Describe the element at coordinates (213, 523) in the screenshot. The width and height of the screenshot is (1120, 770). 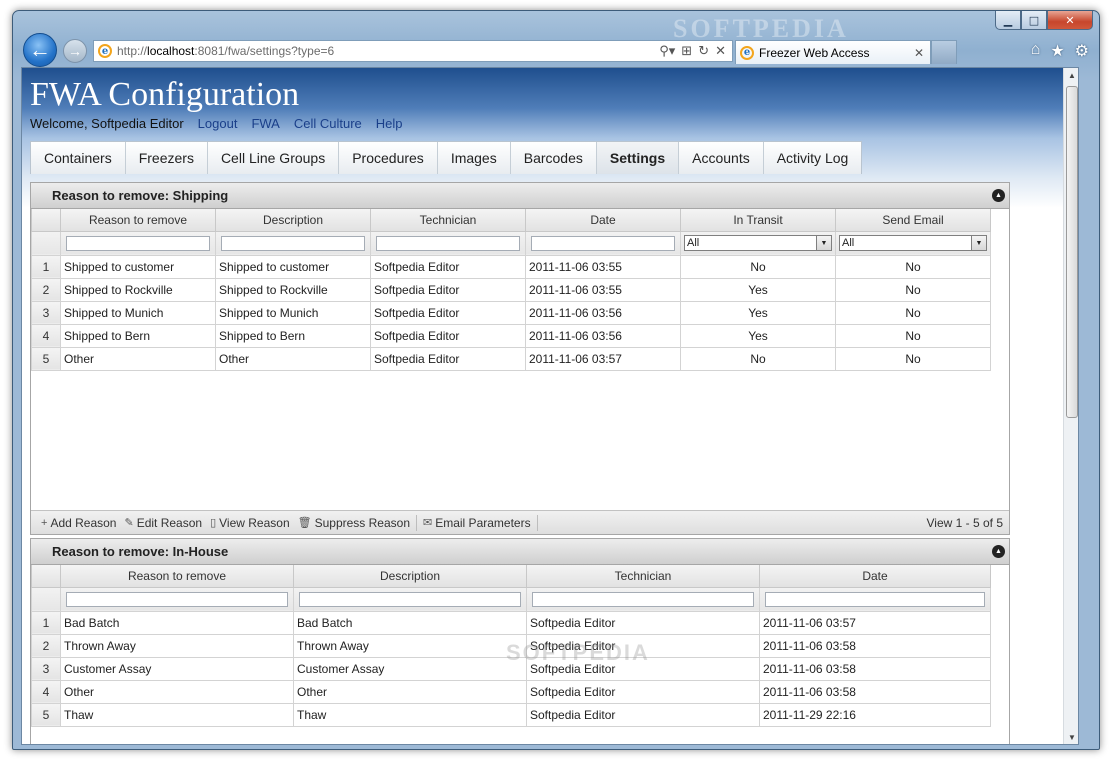
I see `document-icon: ▯` at that location.